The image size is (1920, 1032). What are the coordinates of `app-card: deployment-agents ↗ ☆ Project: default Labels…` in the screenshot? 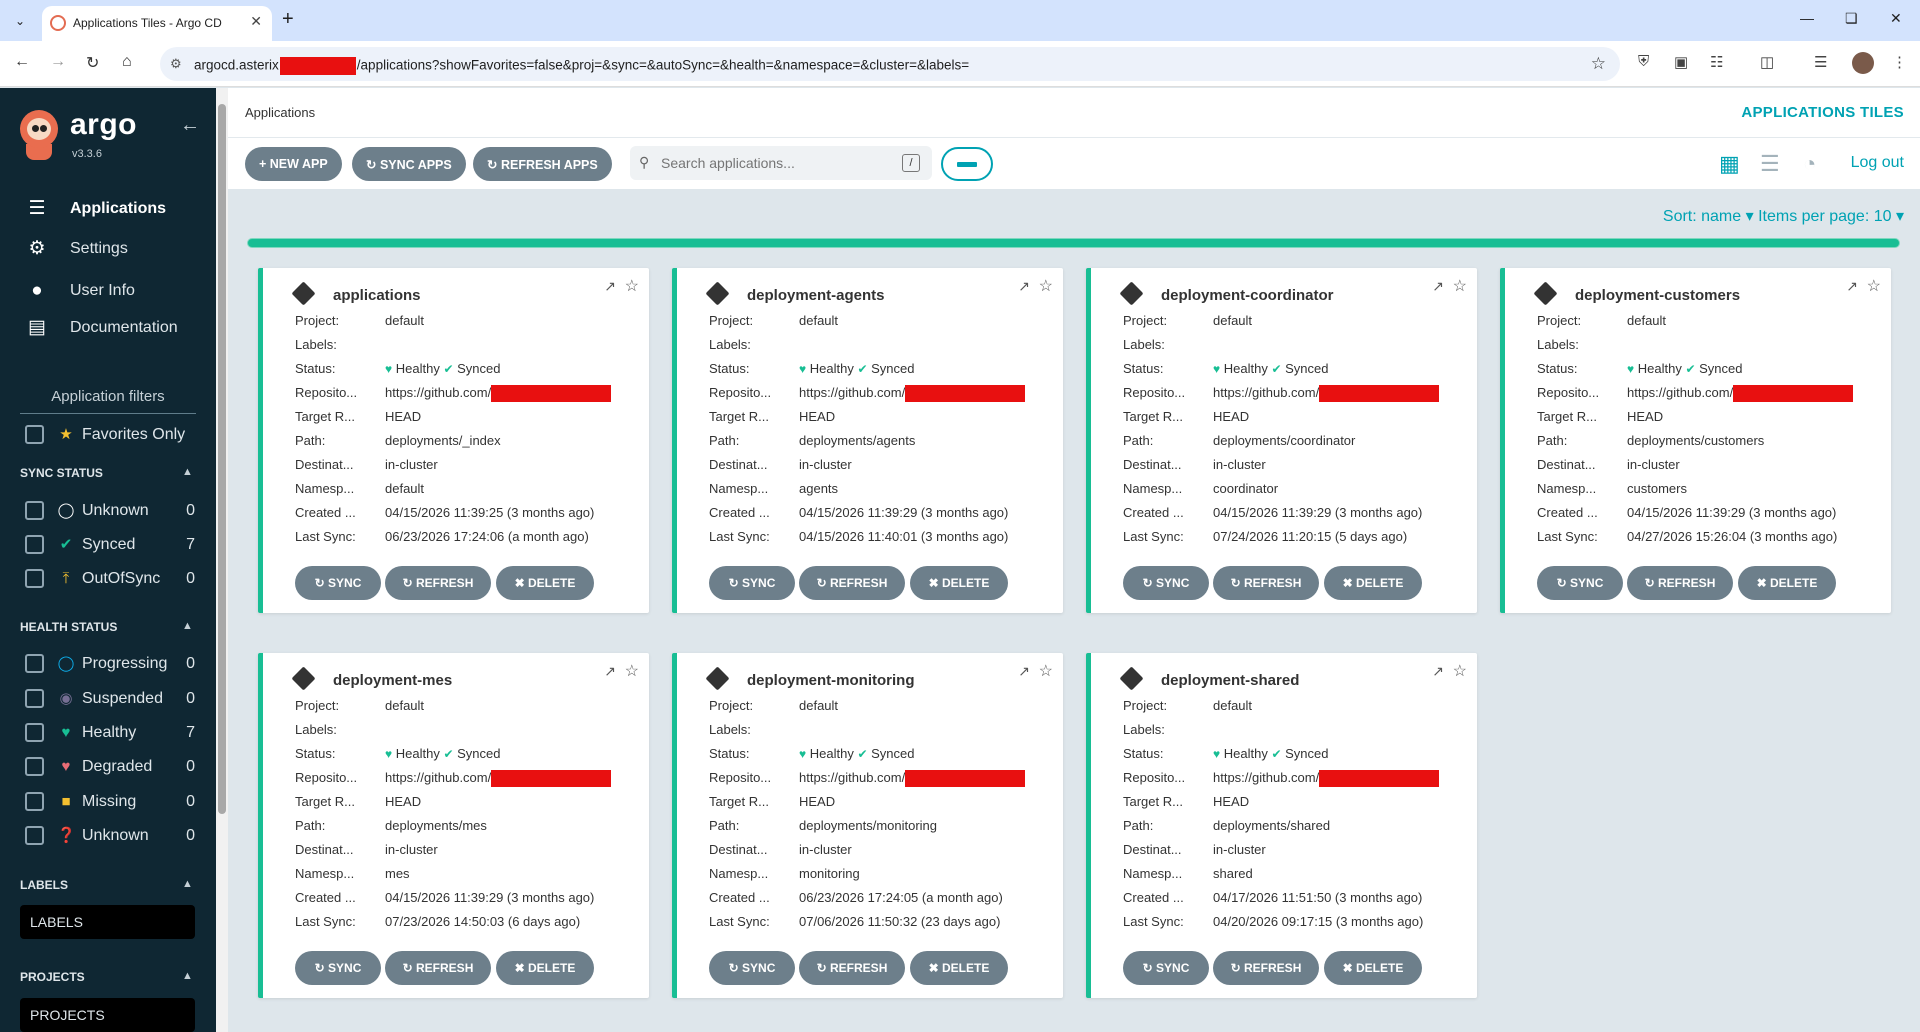 It's located at (867, 440).